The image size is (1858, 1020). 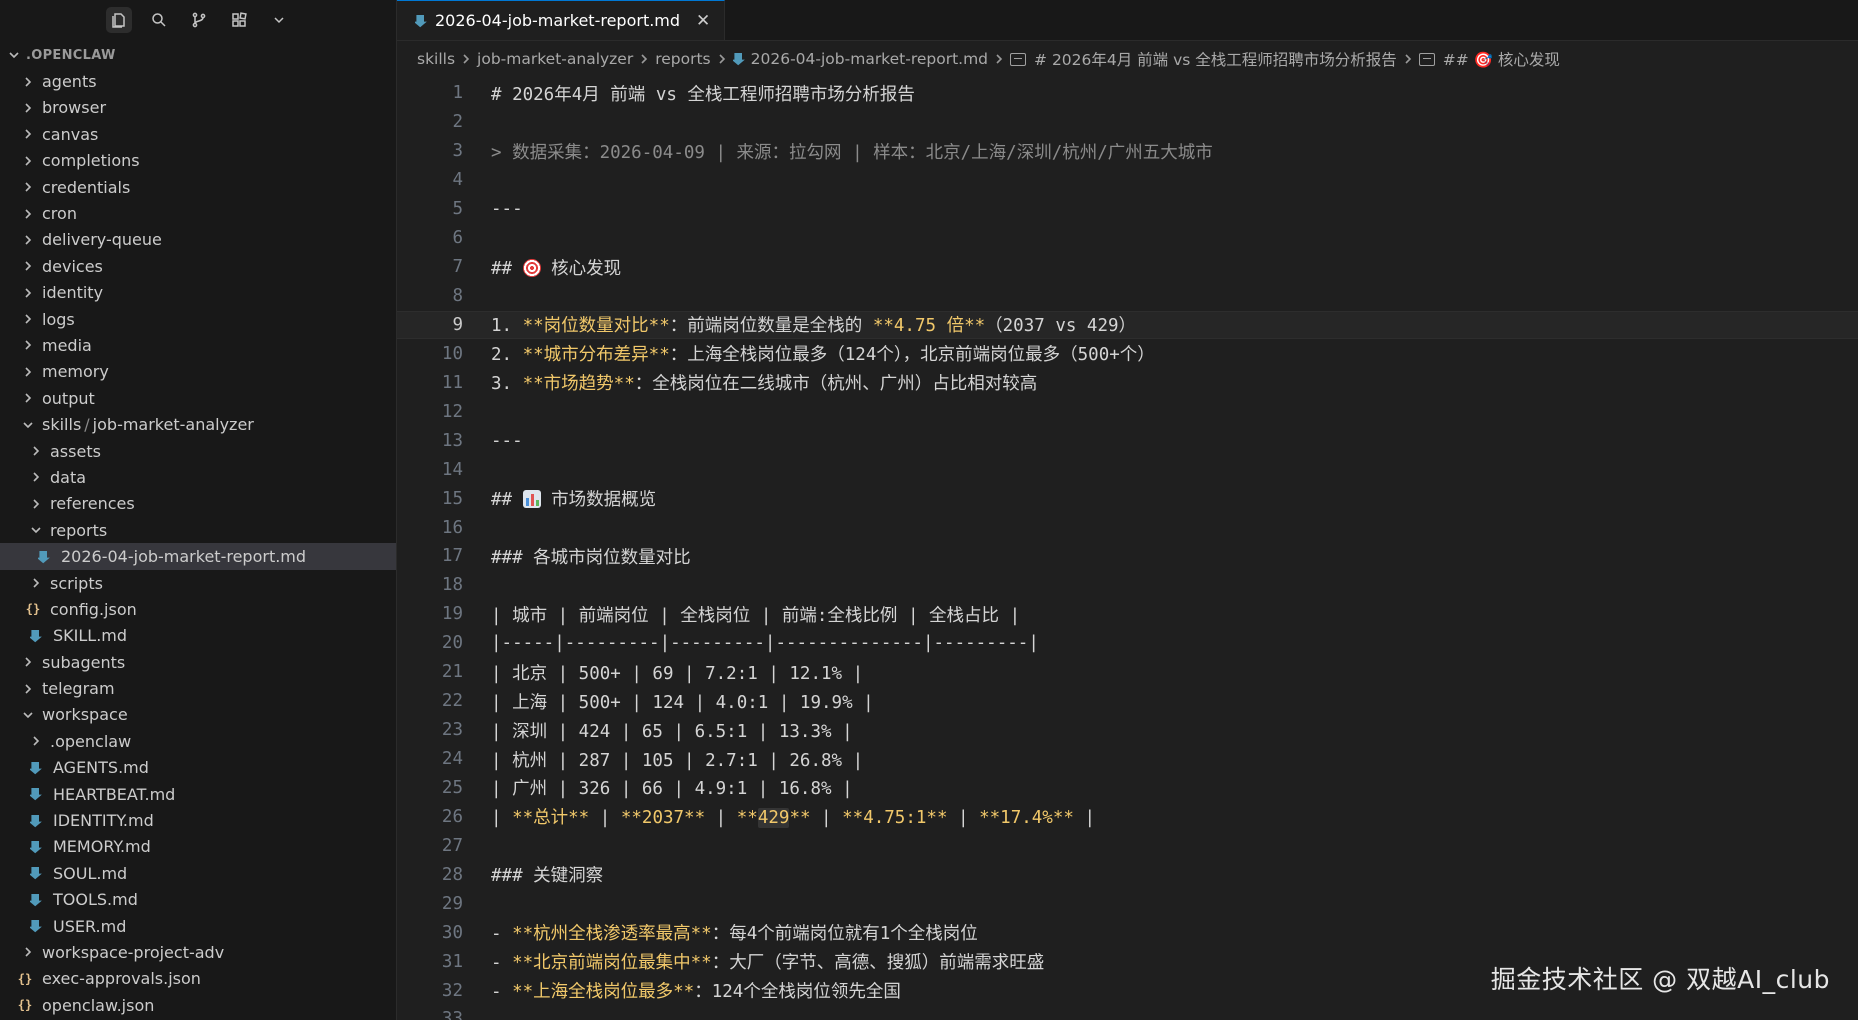 What do you see at coordinates (1127, 759) in the screenshot?
I see `code-line: 24 | 杭州 | 287 | 105 | 2.7:1 | 26.8% |` at bounding box center [1127, 759].